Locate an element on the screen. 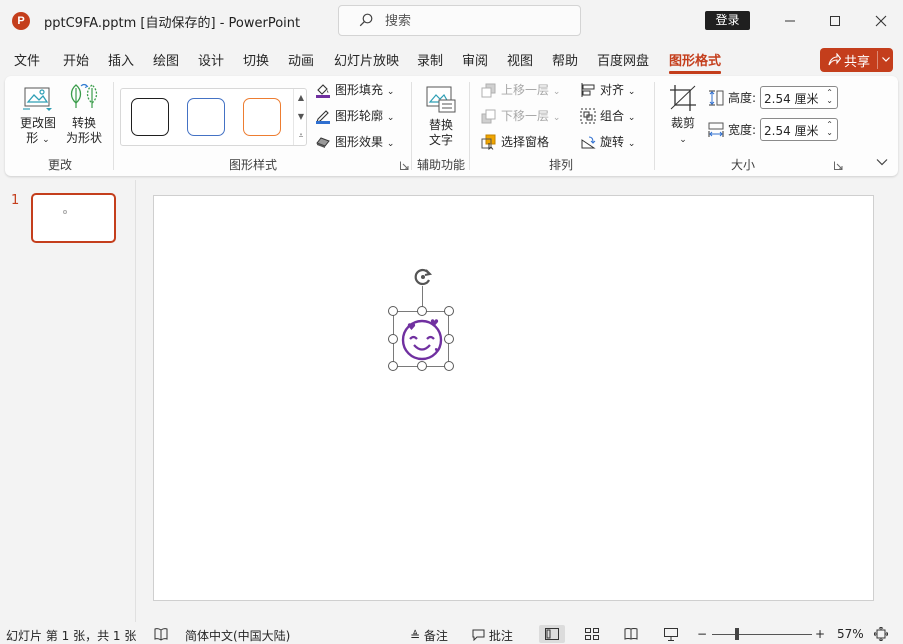  change-graphic-button: 更改图 形 ⌄ is located at coordinates (38, 116).